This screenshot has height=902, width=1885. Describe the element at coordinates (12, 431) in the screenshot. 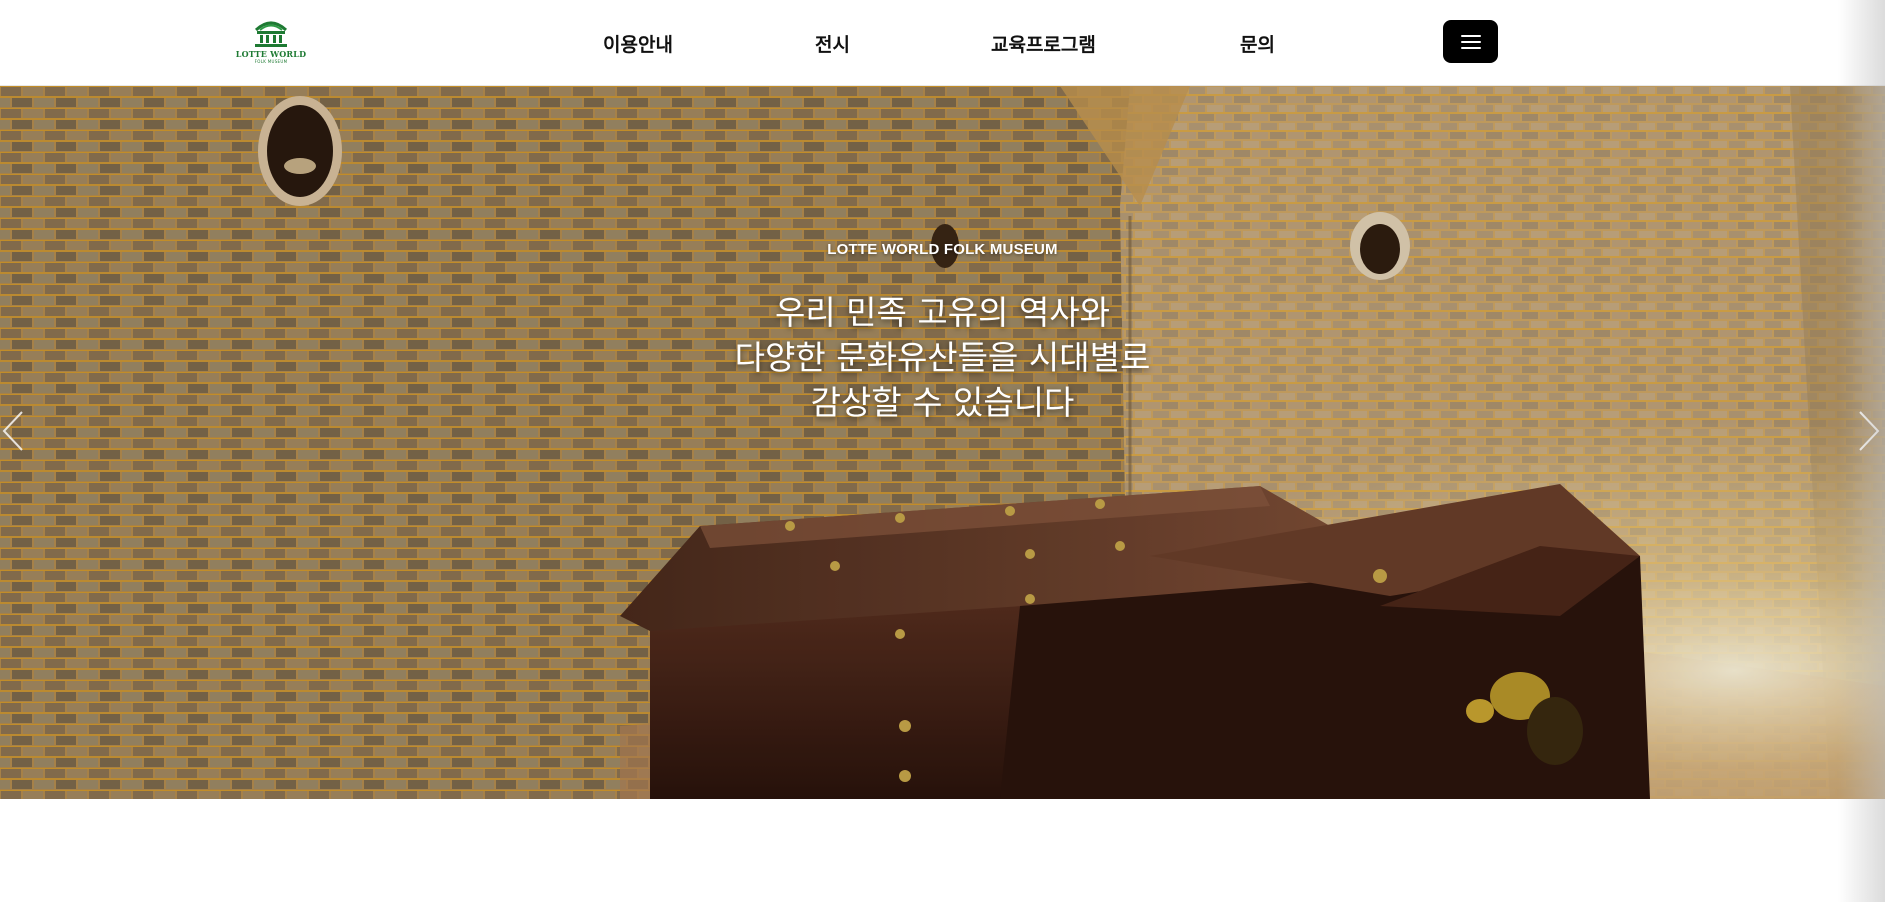

I see `chevron-left-icon` at that location.